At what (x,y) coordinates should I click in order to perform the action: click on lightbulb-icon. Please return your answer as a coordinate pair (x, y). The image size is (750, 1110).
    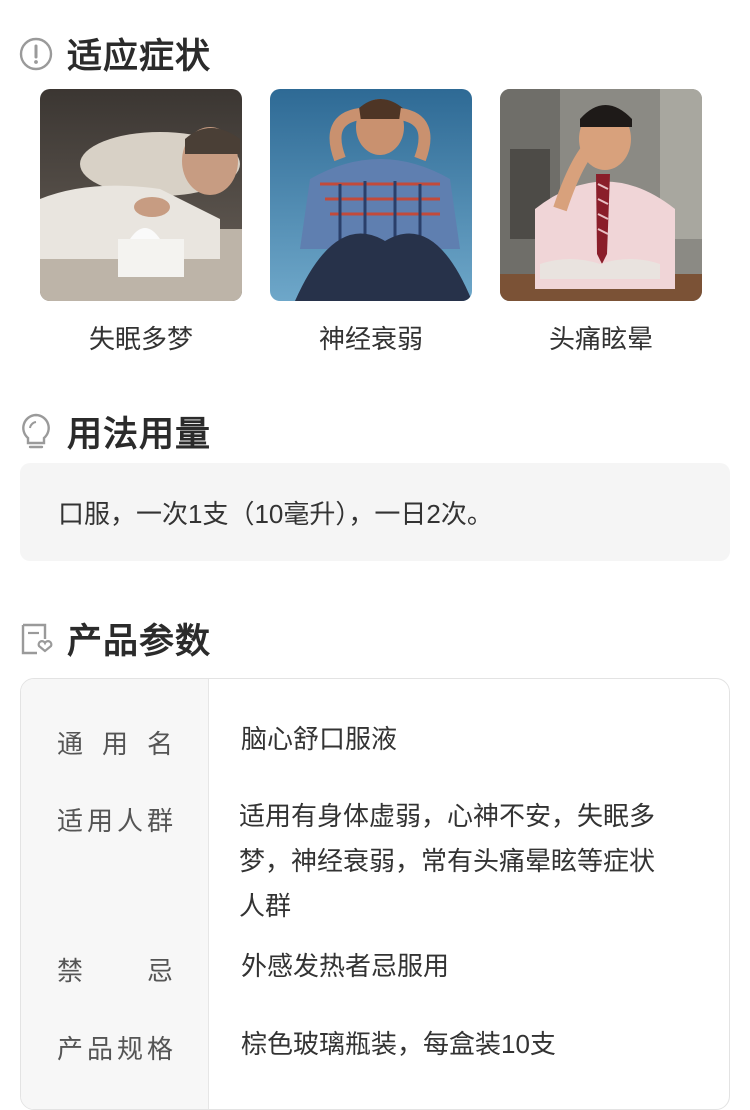
    Looking at the image, I should click on (36, 431).